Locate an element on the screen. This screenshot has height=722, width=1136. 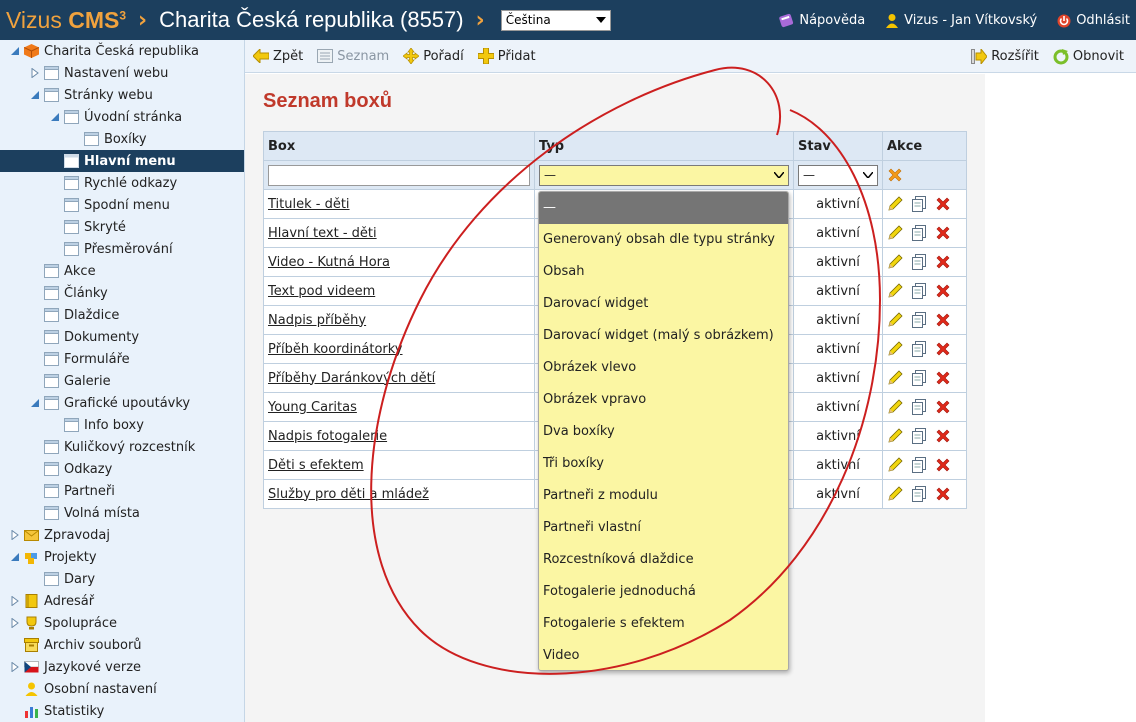
dropdown-option: Partneři vlastní is located at coordinates (663, 528).